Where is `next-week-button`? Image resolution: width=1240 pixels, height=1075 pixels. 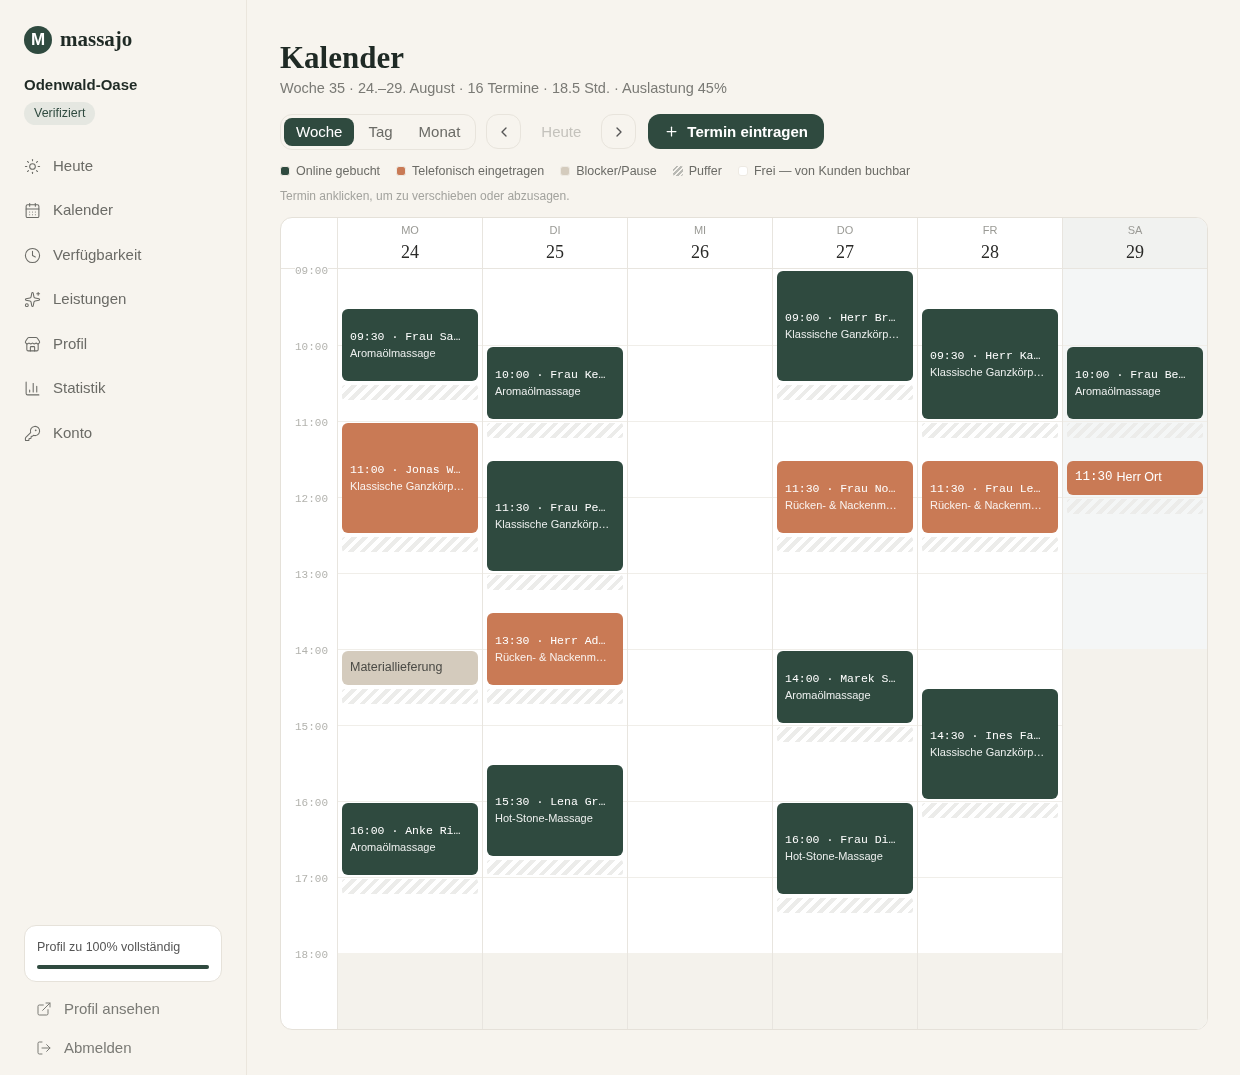 next-week-button is located at coordinates (619, 132).